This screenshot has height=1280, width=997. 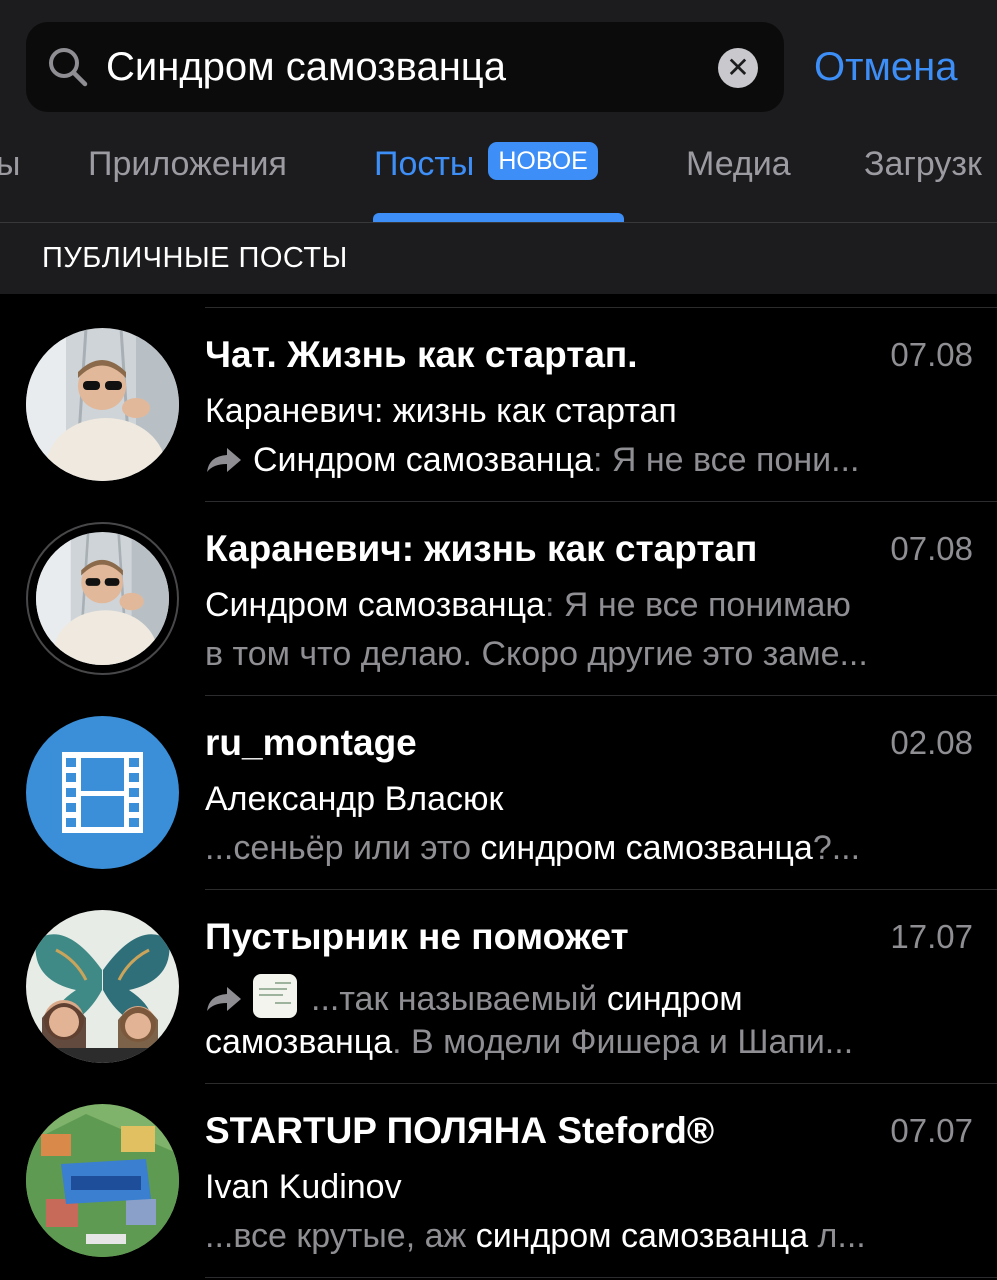 I want to click on tab-posts: Посты НОВОЕ, so click(x=486, y=164).